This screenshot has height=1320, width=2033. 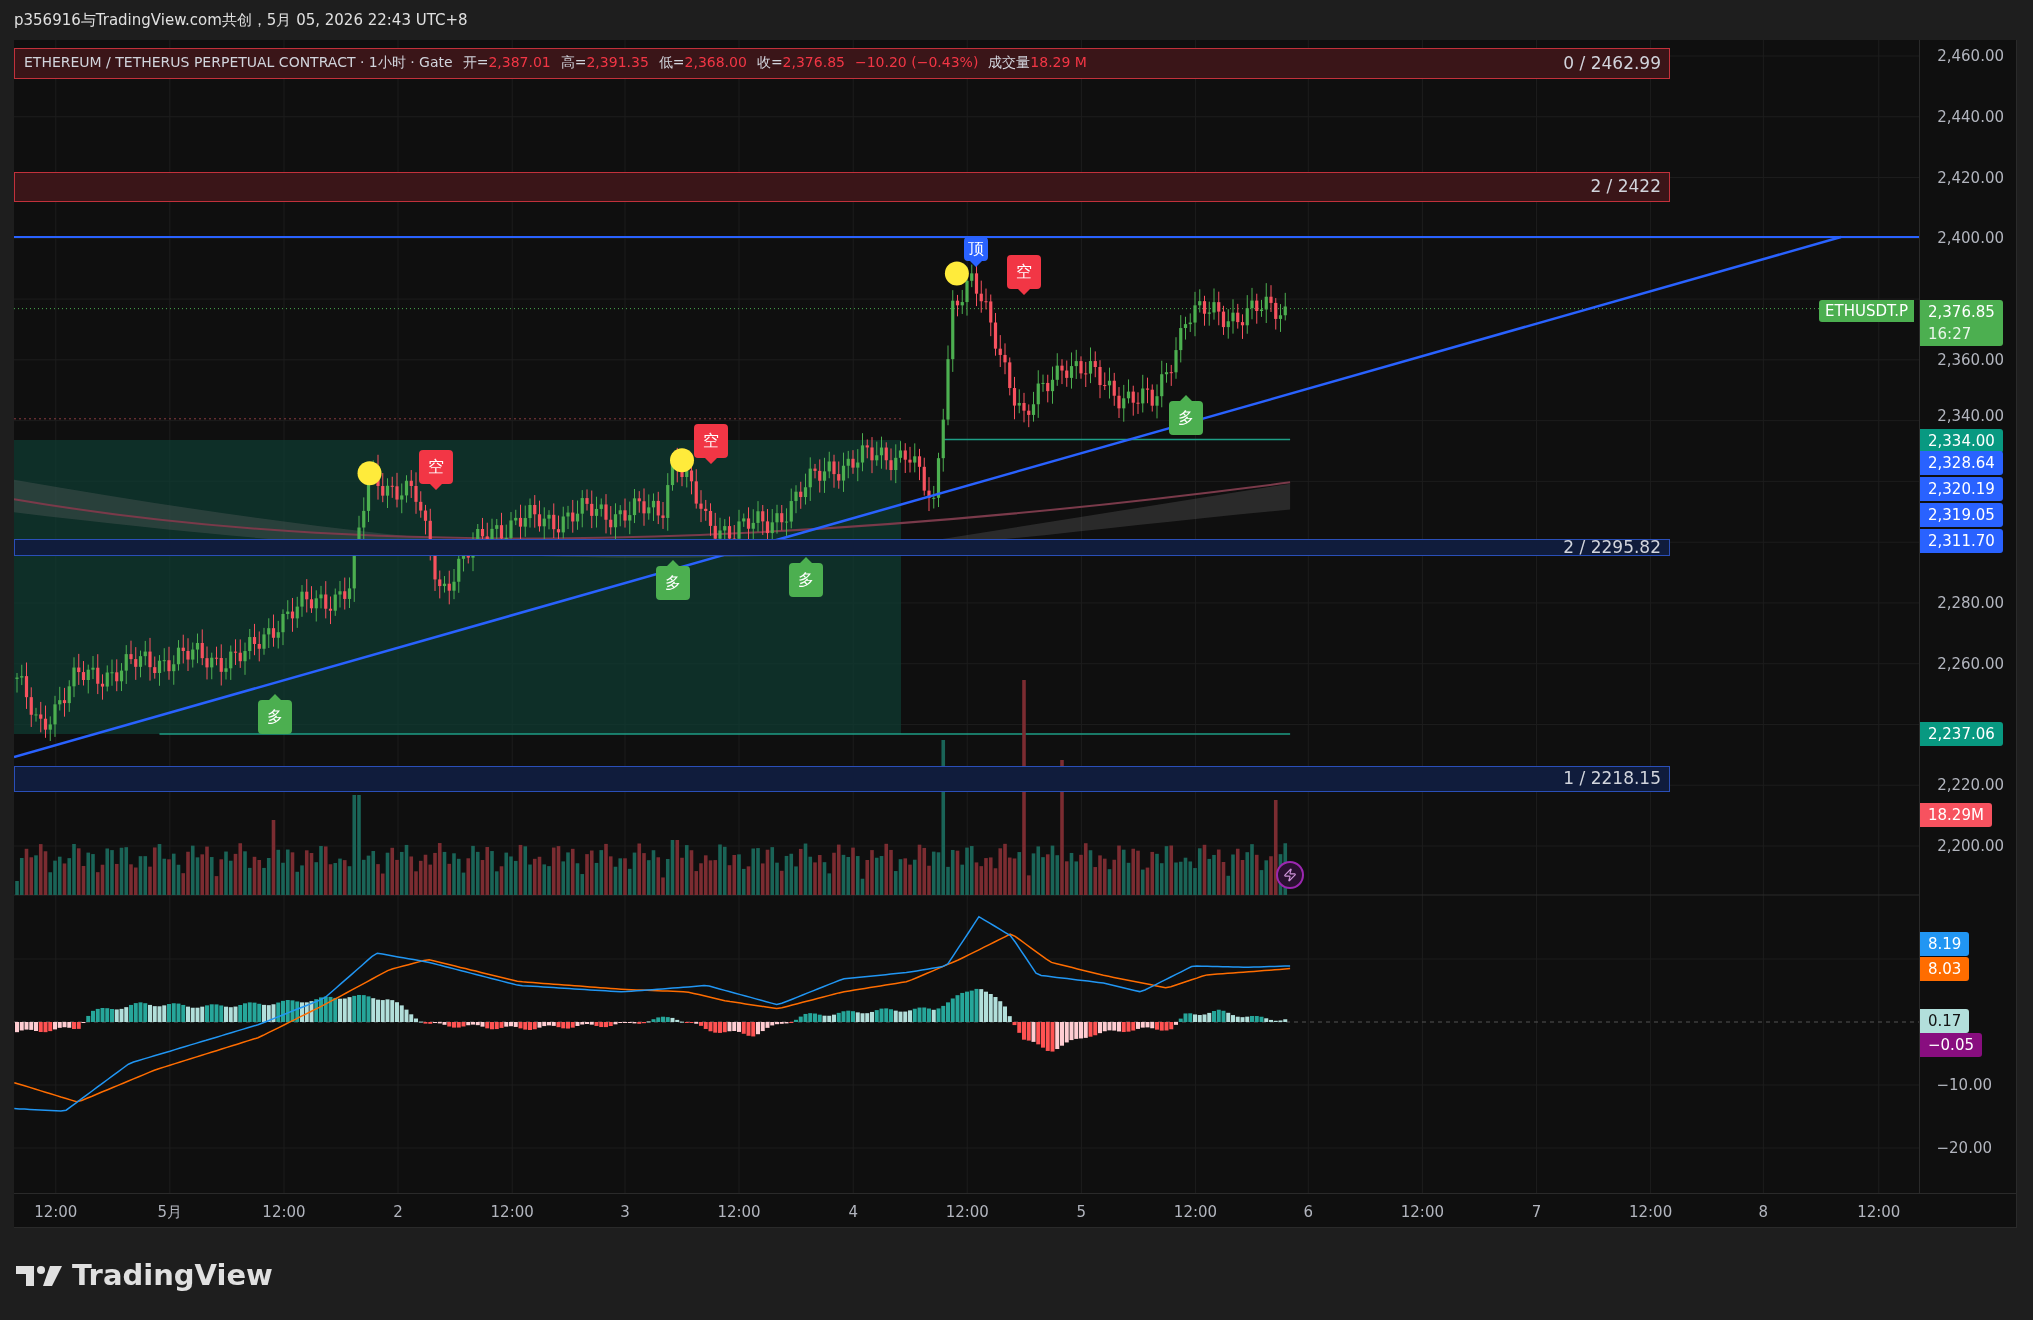 I want to click on ohlc-value: 收=2,376.85, so click(x=800, y=62).